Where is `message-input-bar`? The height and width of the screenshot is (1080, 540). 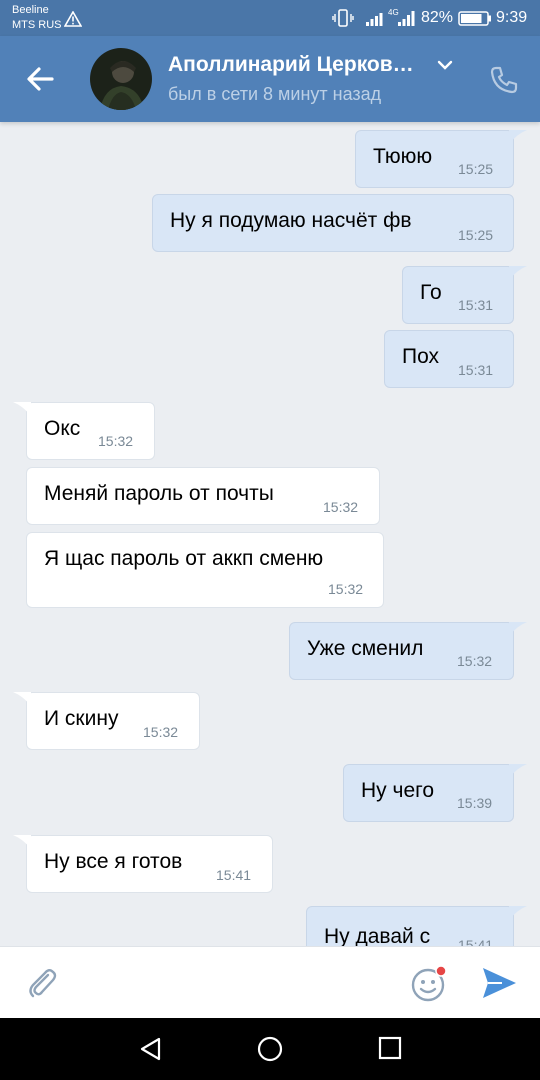
message-input-bar is located at coordinates (270, 982).